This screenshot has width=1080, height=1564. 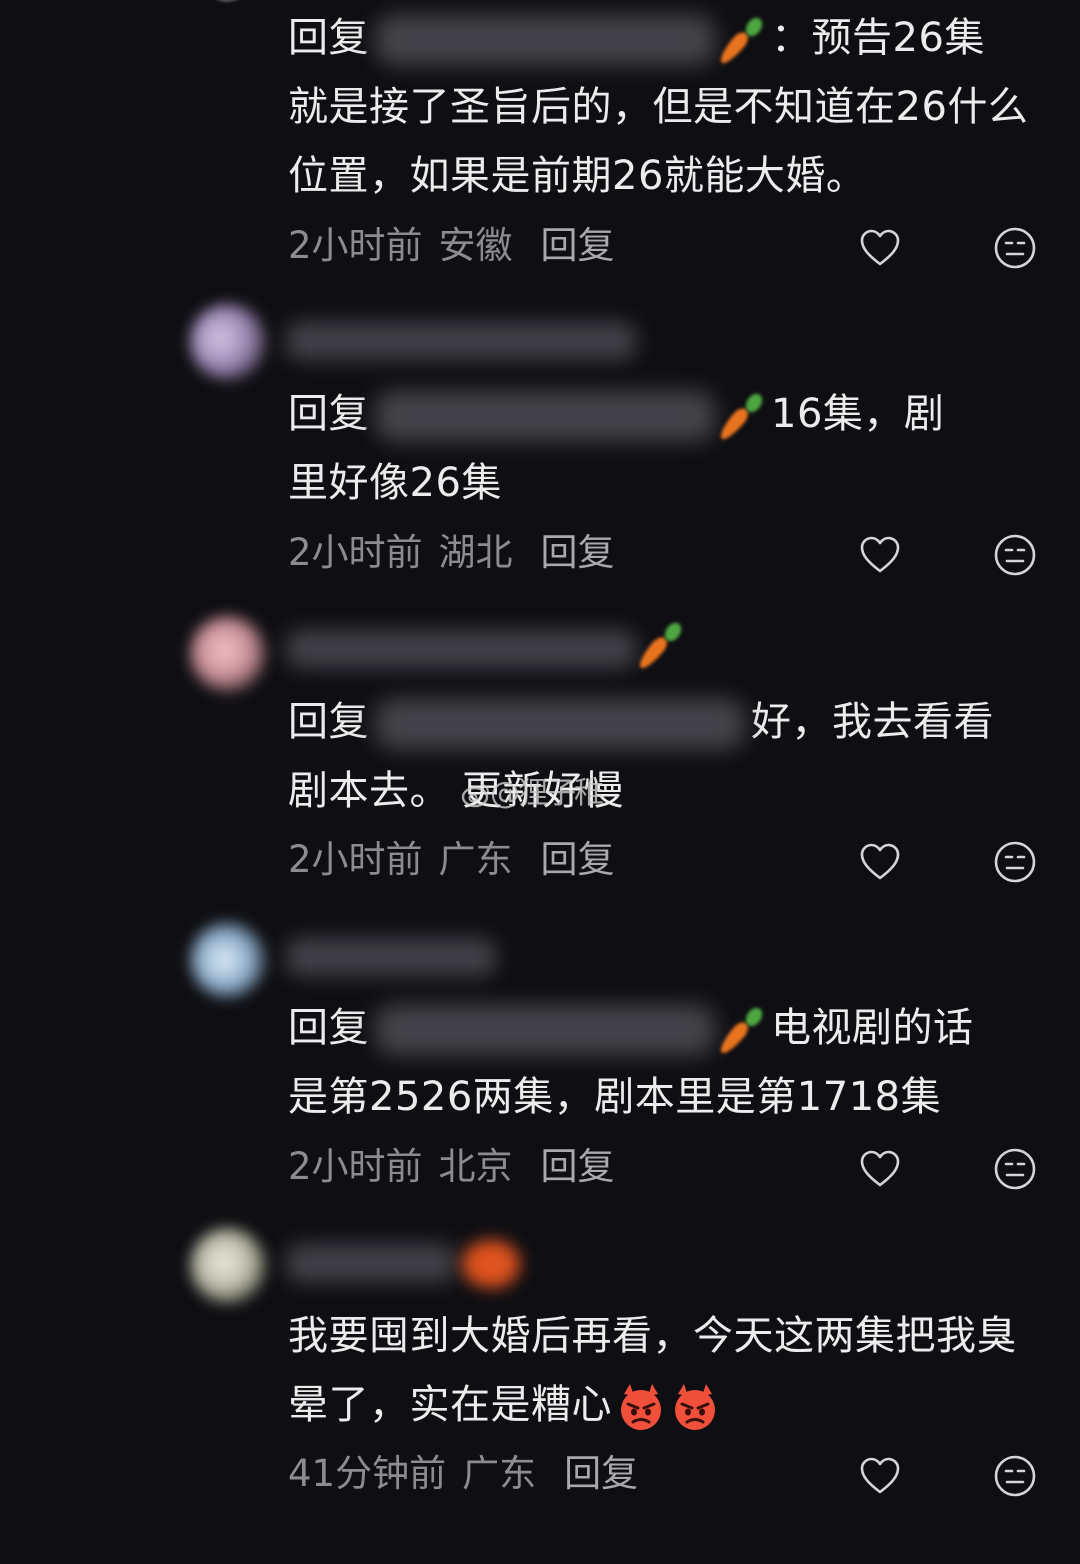 I want to click on reply-text-rest: 就是接了圣旨后的，但是不知道在26什么位置，如果是前期26就能大婚。, so click(x=658, y=141).